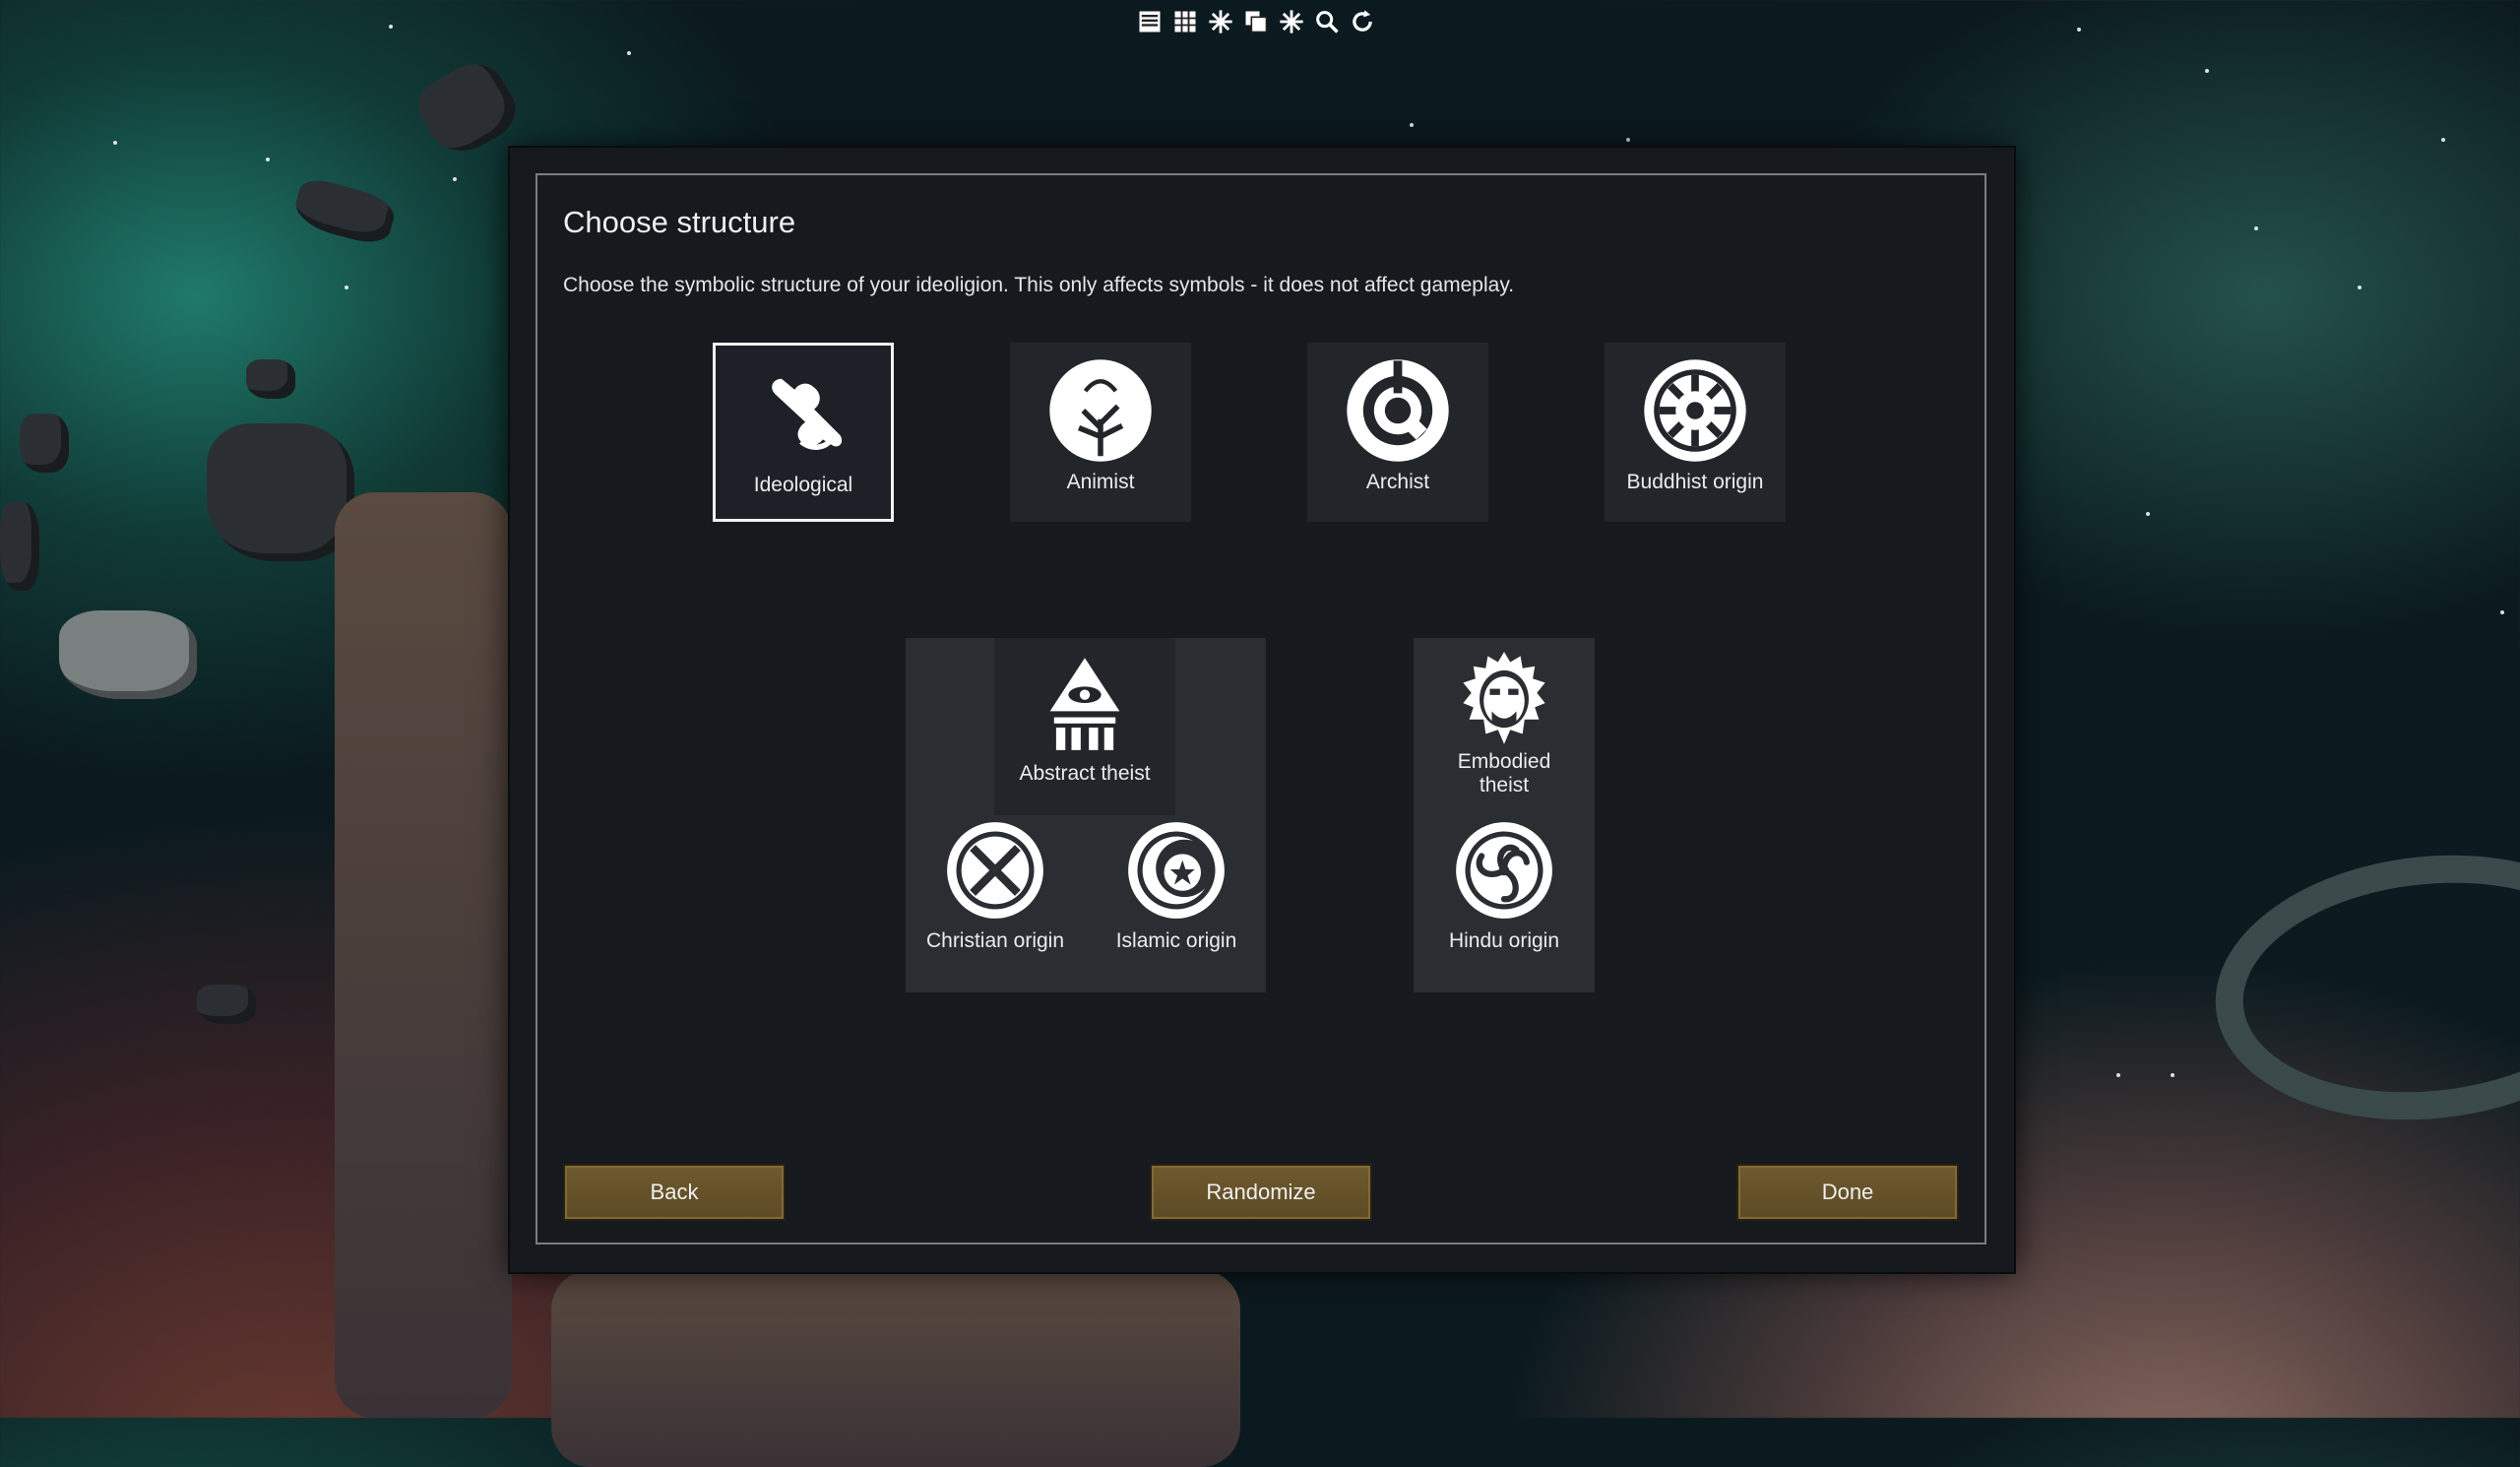 This screenshot has width=2520, height=1467. I want to click on temple-eye-icon, so click(1084, 704).